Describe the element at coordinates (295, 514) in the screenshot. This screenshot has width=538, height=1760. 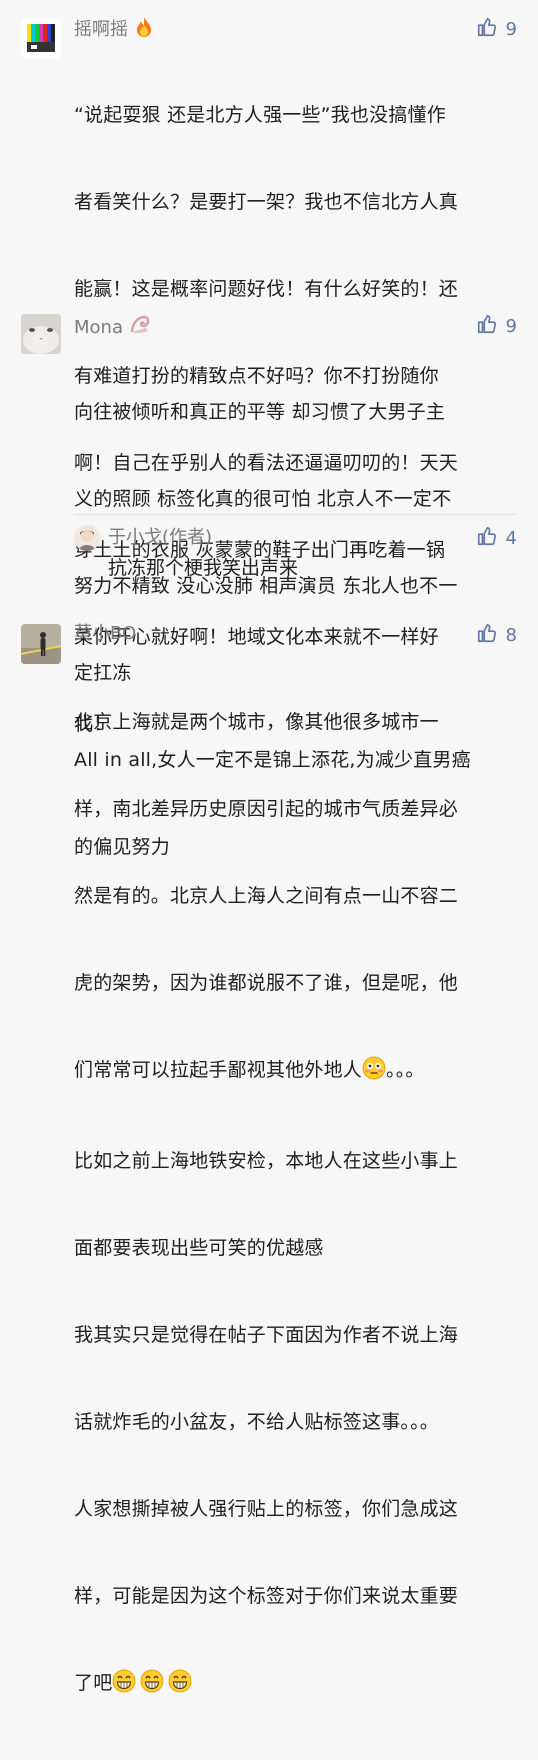
I see `reply-divider` at that location.